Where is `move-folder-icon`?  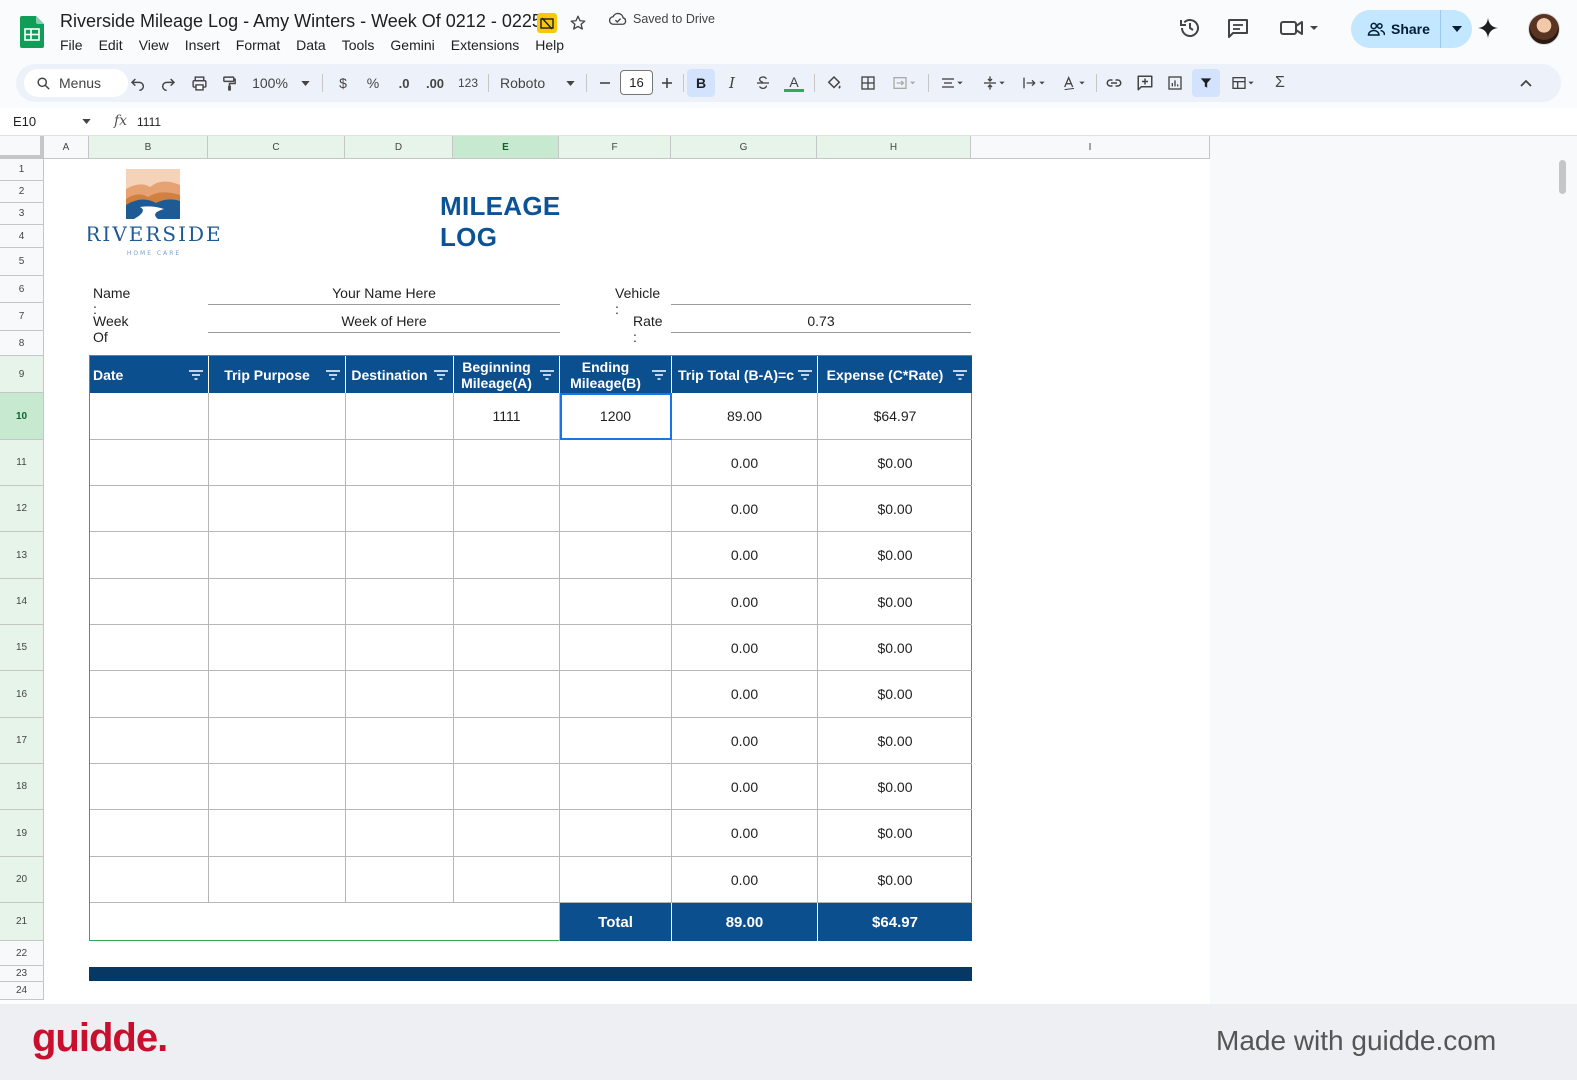
move-folder-icon is located at coordinates (547, 23).